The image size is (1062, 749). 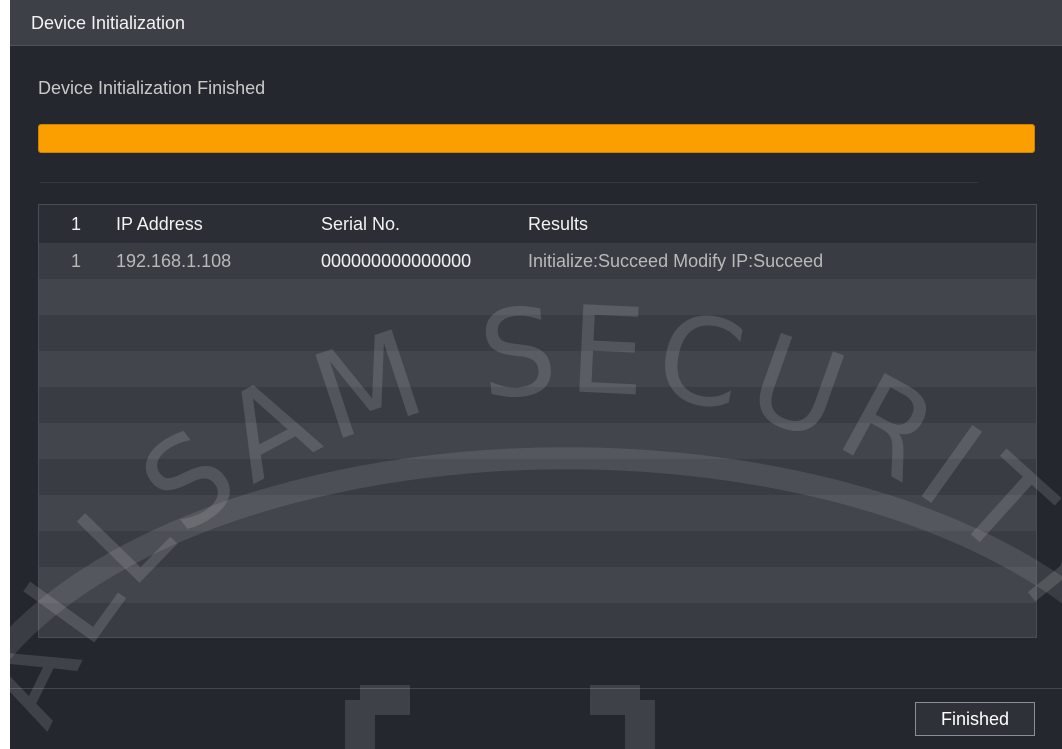 I want to click on table-header: 1 IP Address Serial No. Results, so click(x=537, y=224).